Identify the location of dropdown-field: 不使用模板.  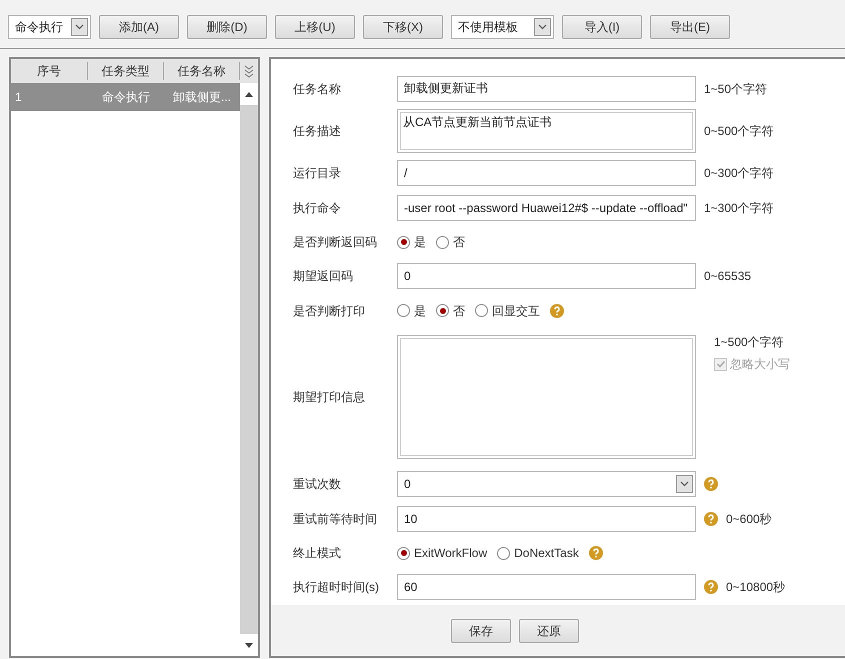
(502, 27).